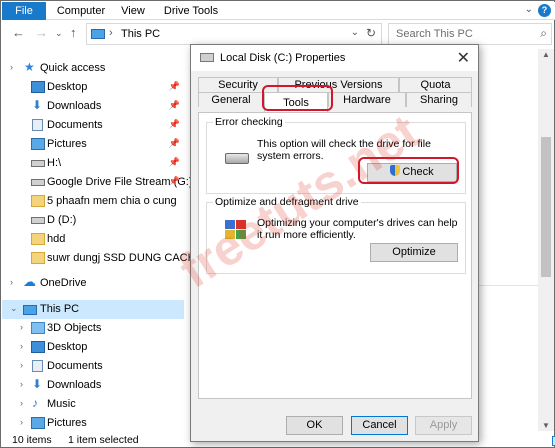  What do you see at coordinates (37, 366) in the screenshot?
I see `documents-icon` at bounding box center [37, 366].